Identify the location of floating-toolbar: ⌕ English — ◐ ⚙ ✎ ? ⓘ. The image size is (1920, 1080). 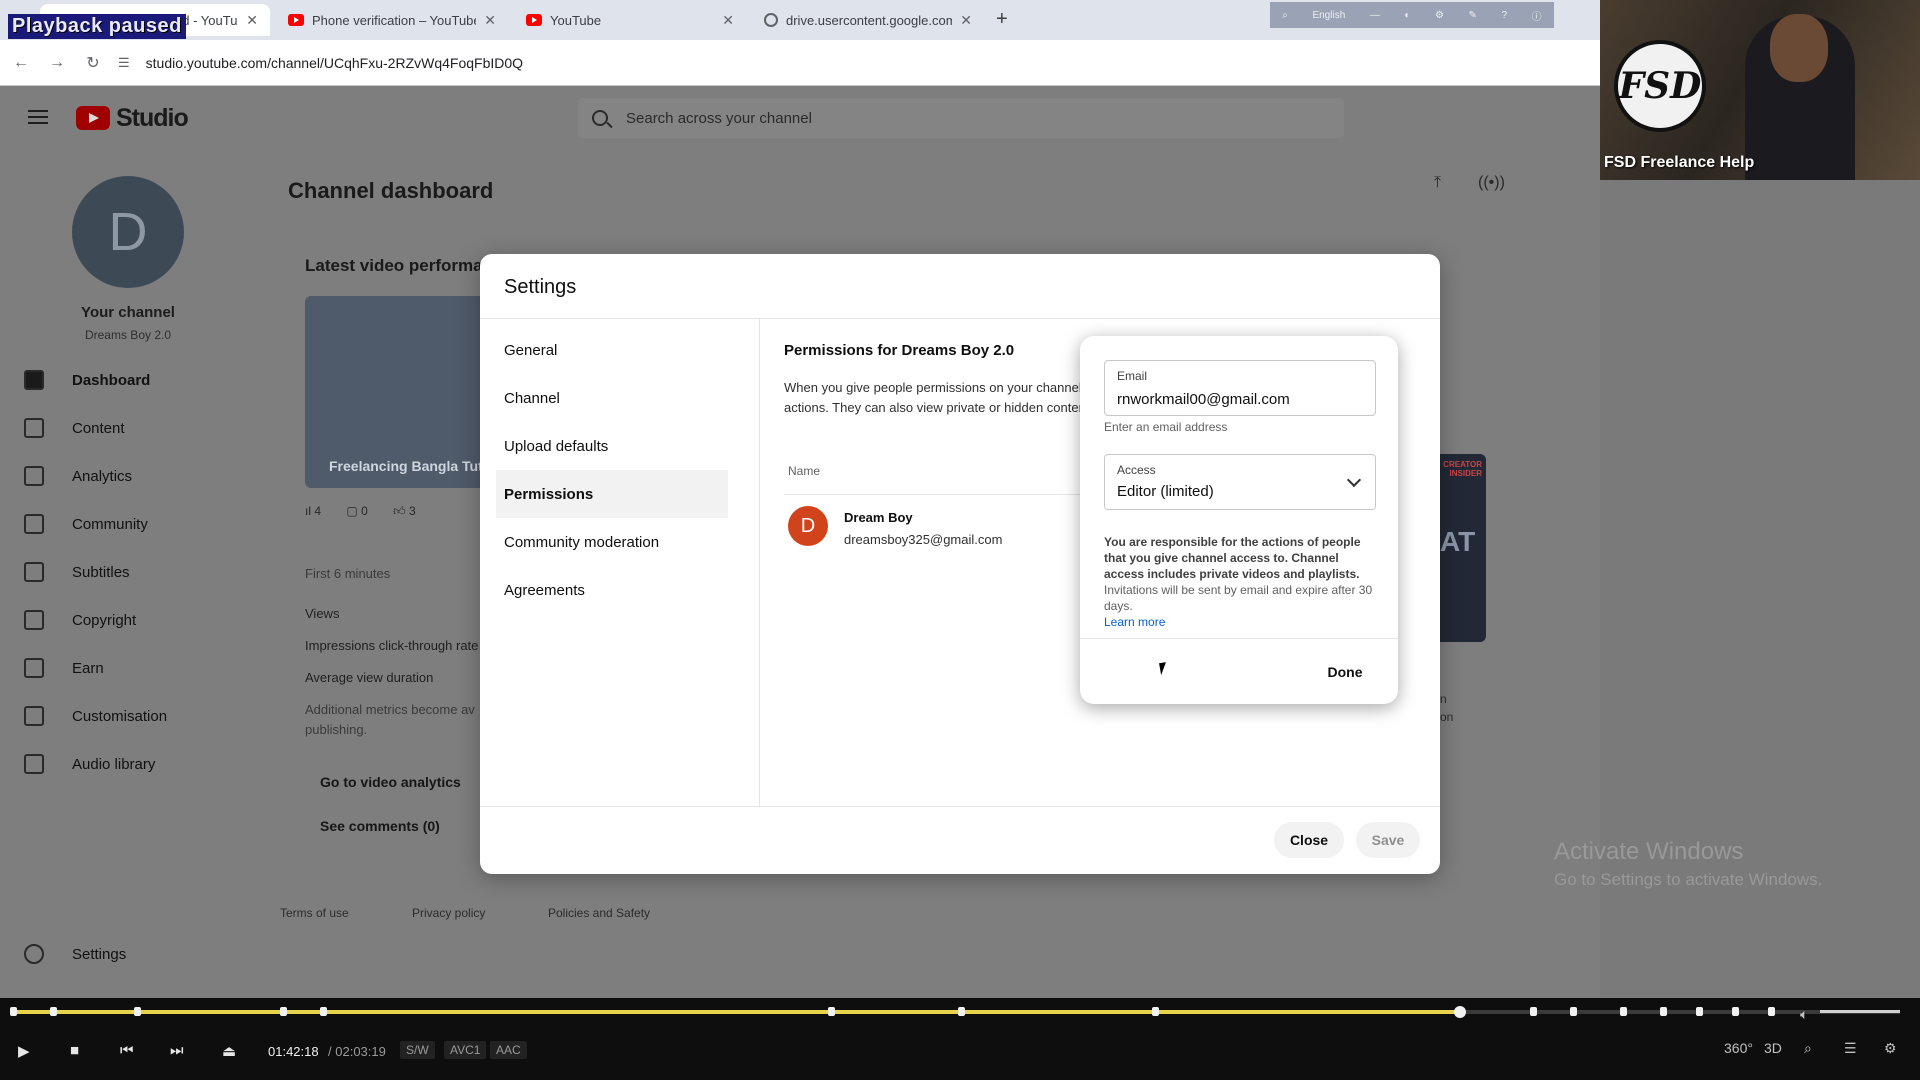
(1412, 15).